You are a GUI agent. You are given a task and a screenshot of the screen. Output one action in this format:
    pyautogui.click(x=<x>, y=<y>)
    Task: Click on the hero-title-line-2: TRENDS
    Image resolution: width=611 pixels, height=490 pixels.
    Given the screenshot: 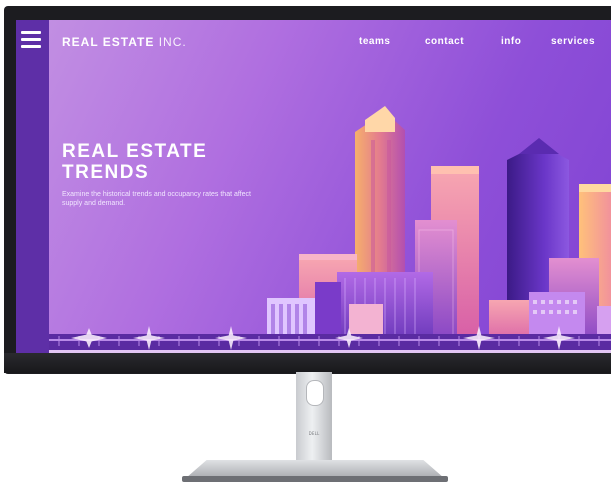 What is the action you would take?
    pyautogui.click(x=106, y=172)
    